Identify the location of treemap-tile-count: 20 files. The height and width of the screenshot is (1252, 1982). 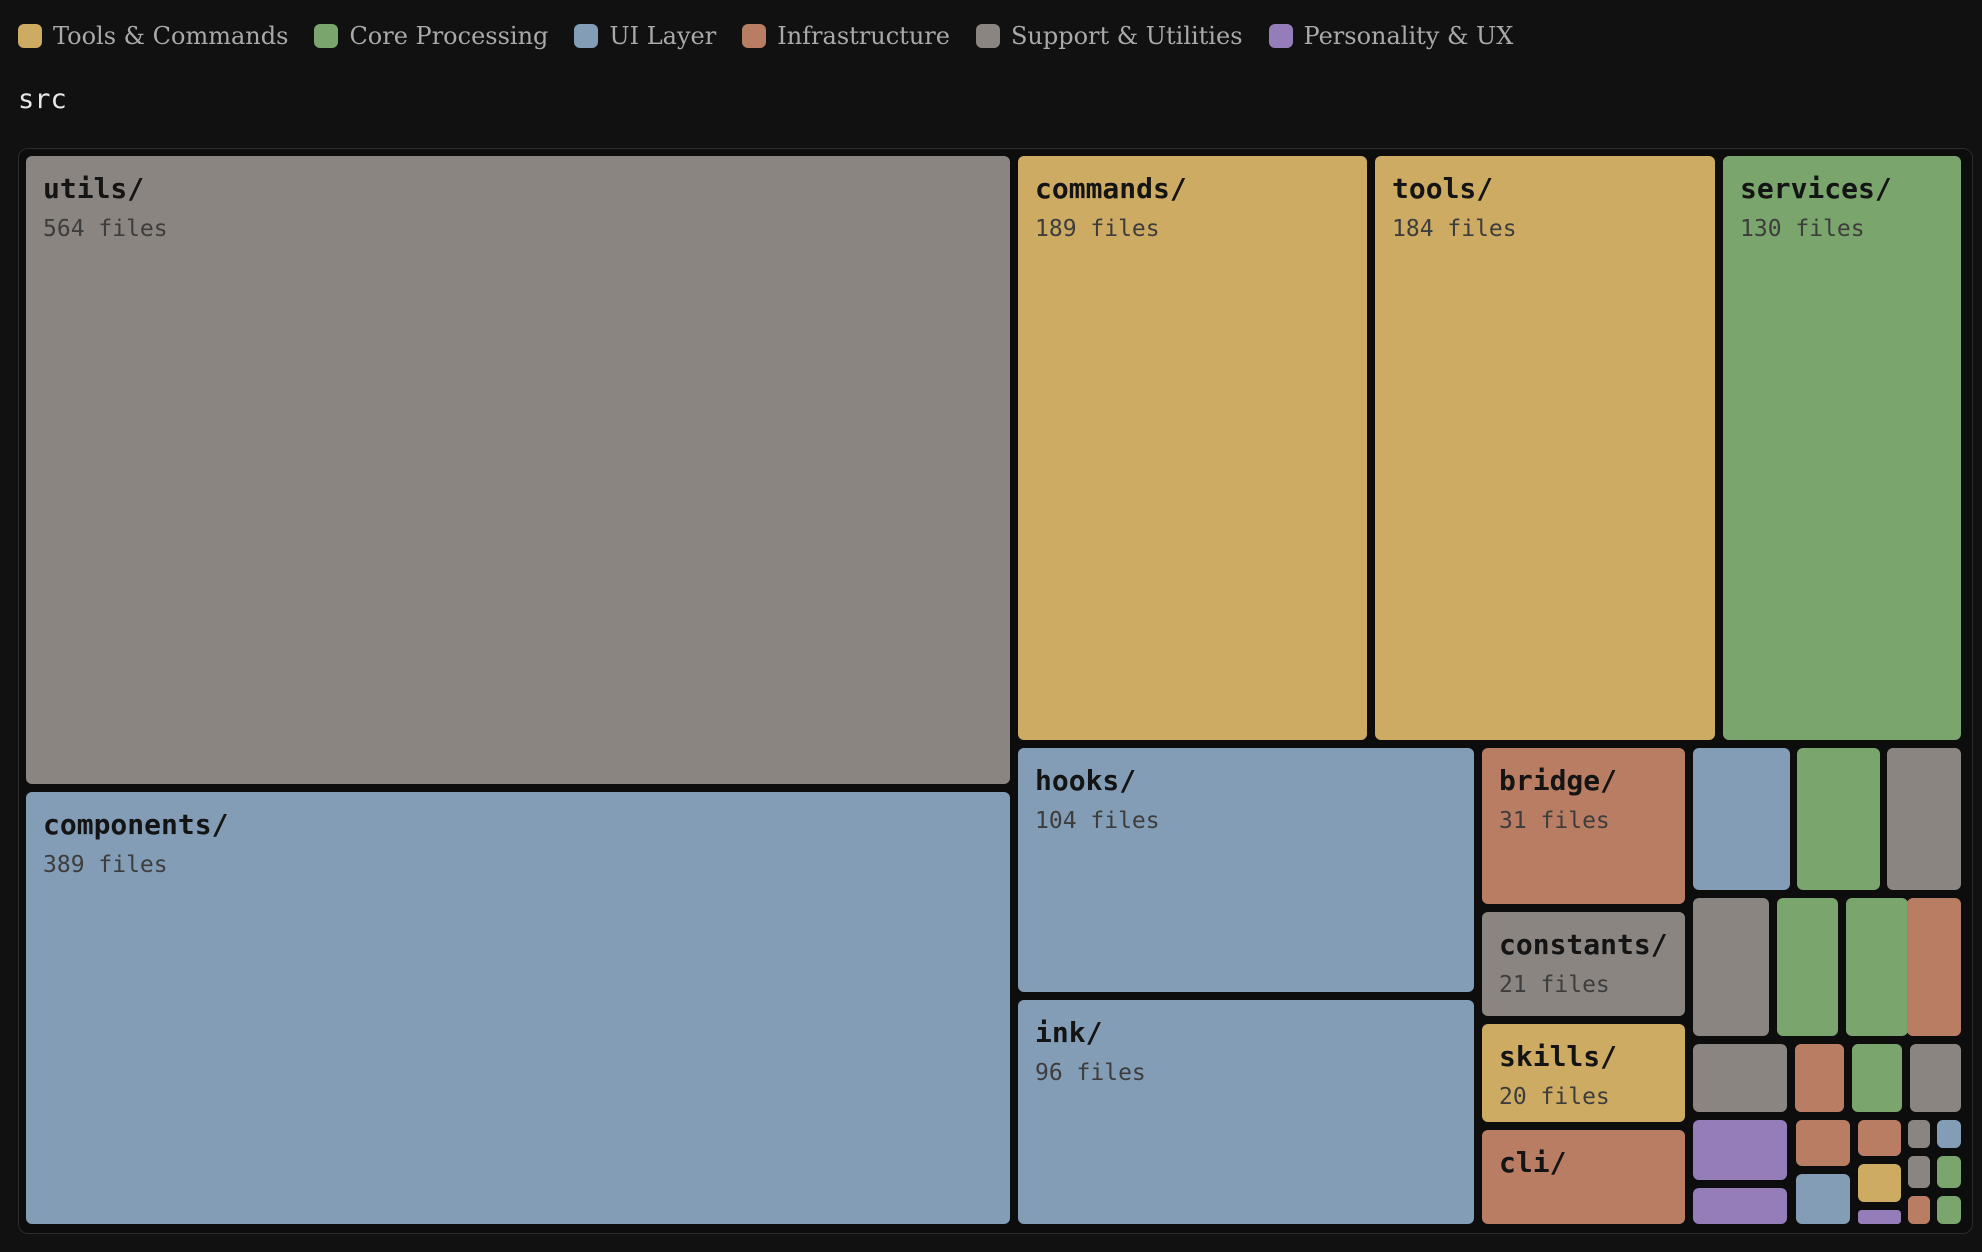
(1554, 1097).